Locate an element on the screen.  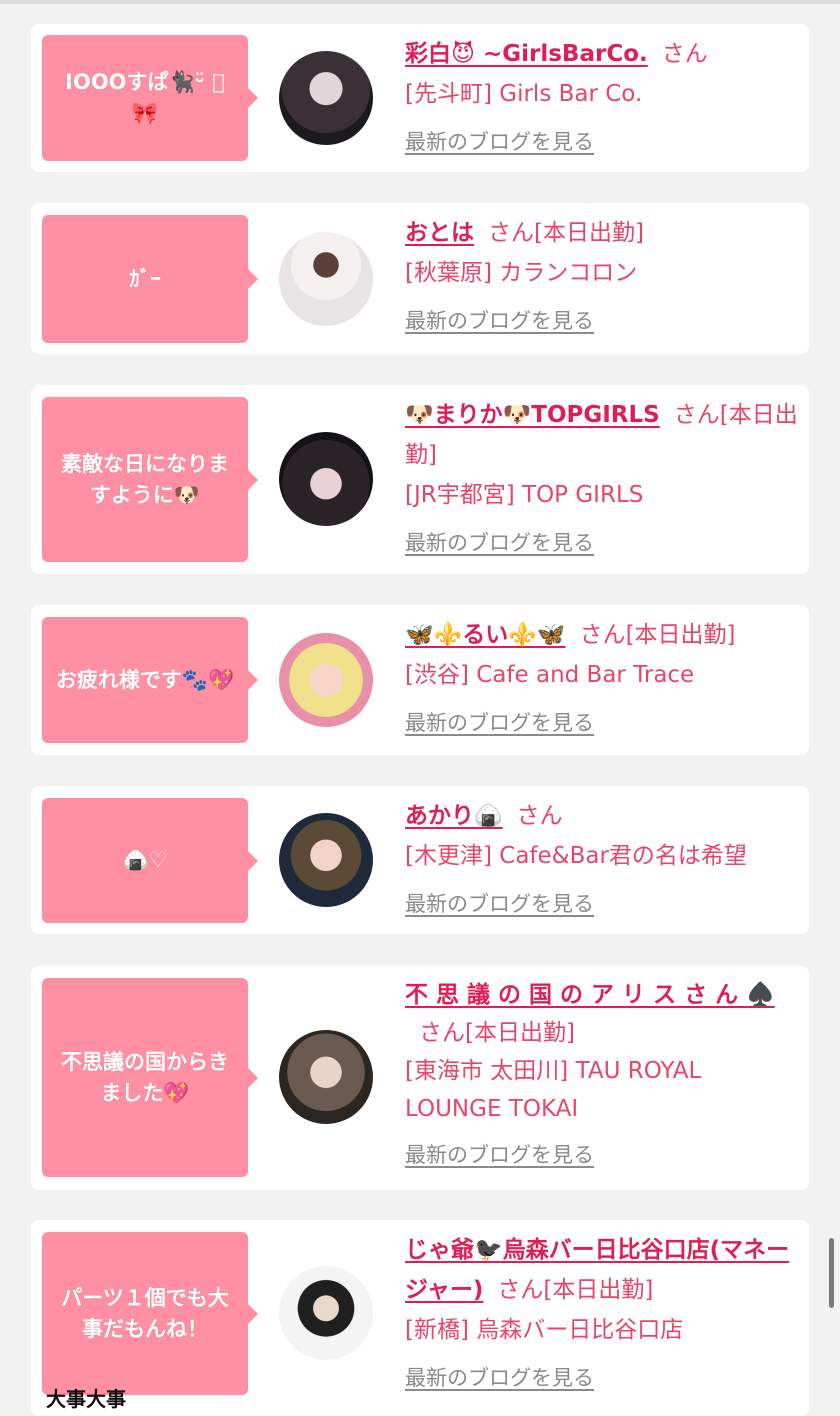
girl-card: 🍙♡ あかり🍙 さん [木更津] Cafe&Bar君の名は希望 最新のブログを見る is located at coordinates (420, 860).